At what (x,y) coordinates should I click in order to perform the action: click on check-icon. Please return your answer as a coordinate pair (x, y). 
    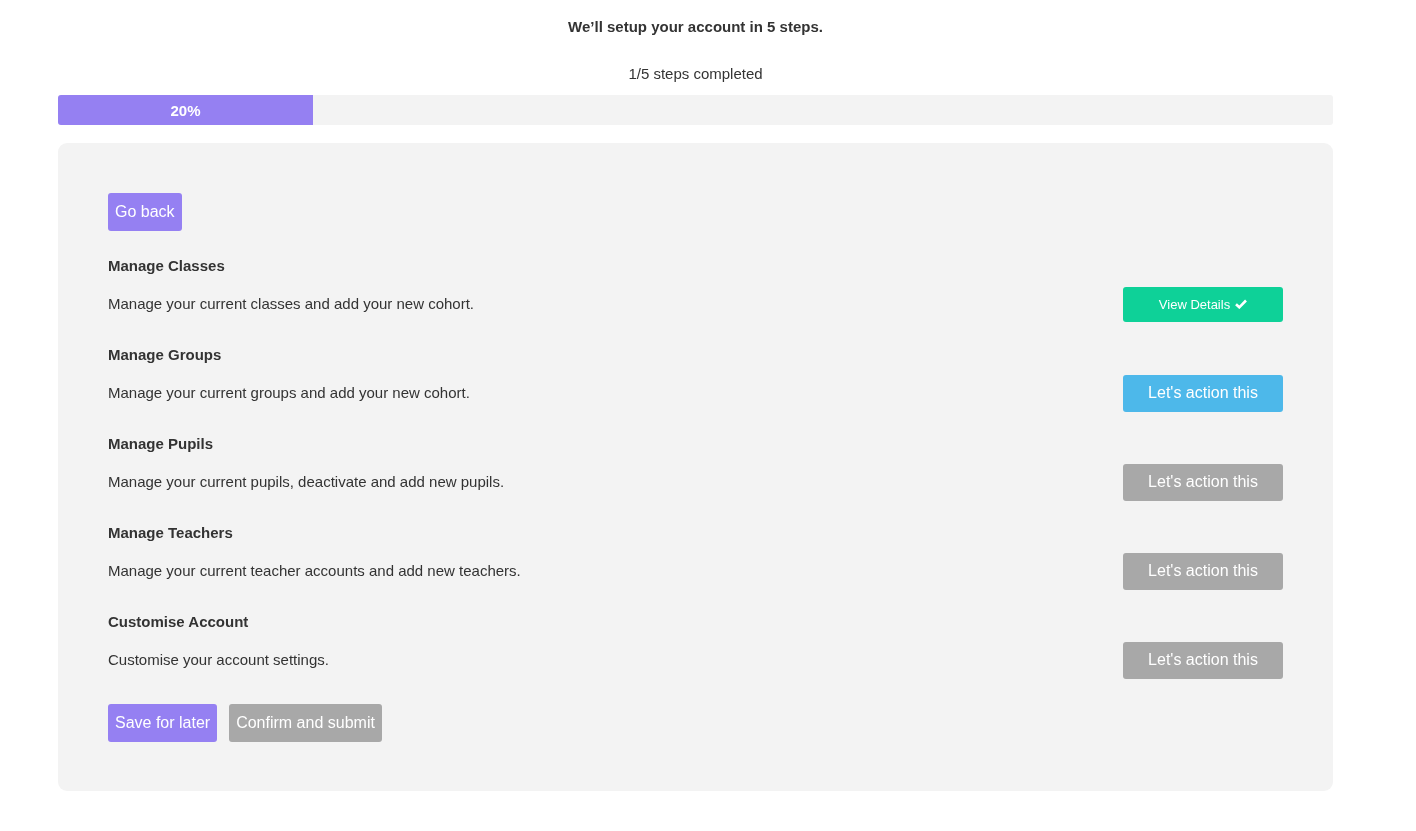
    Looking at the image, I should click on (1241, 304).